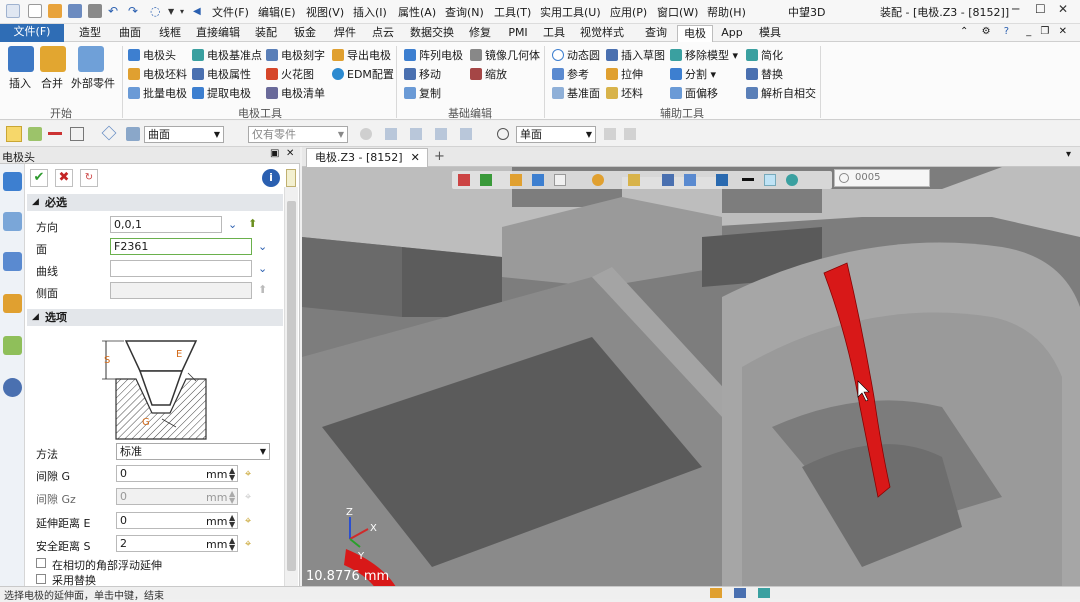  What do you see at coordinates (52, 83) in the screenshot?
I see `merge-button: 合并` at bounding box center [52, 83].